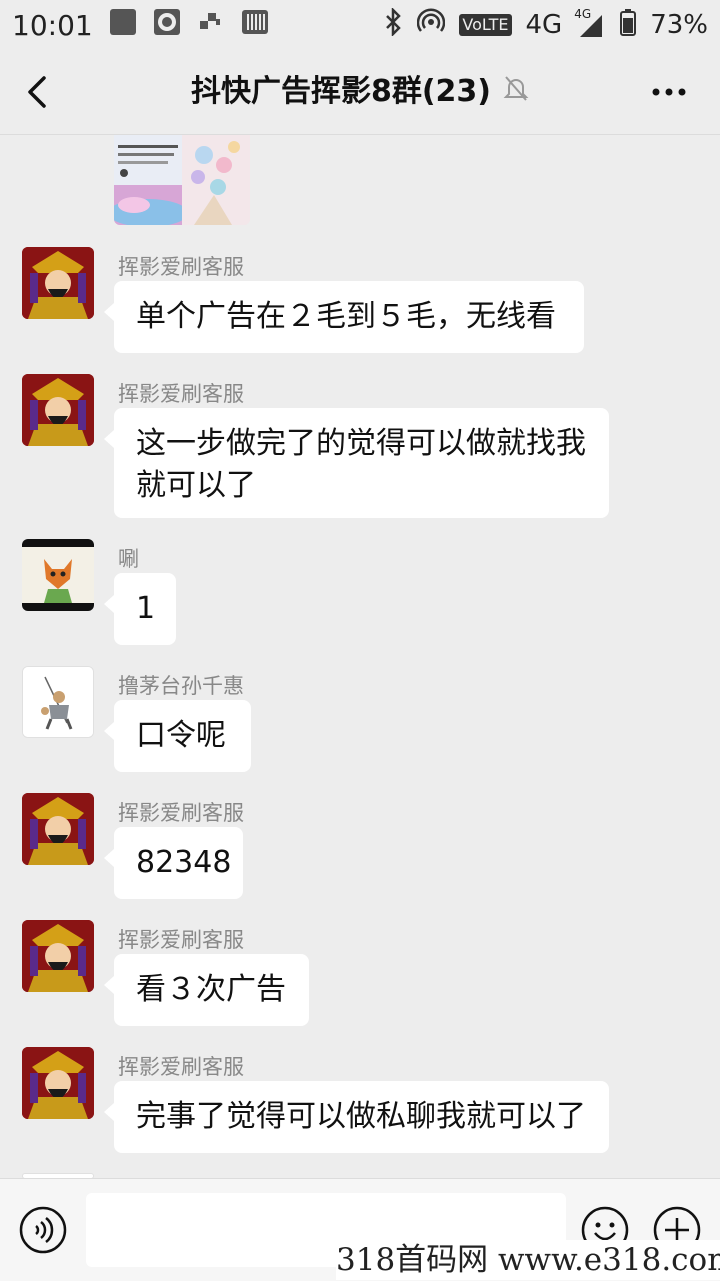  Describe the element at coordinates (211, 25) in the screenshot. I see `app-notification-icon` at that location.